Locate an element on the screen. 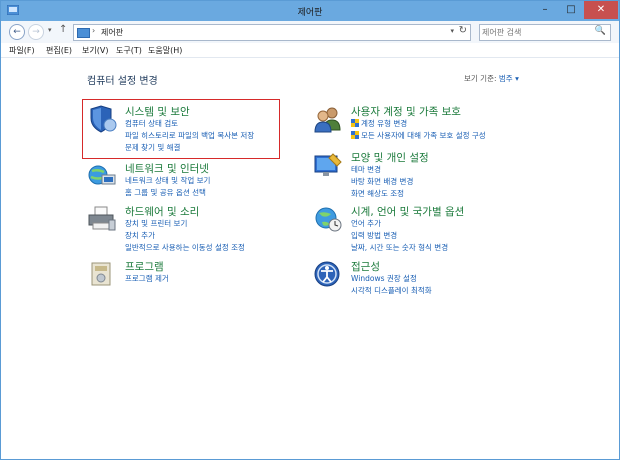  refresh-icon: ↻ is located at coordinates (463, 30).